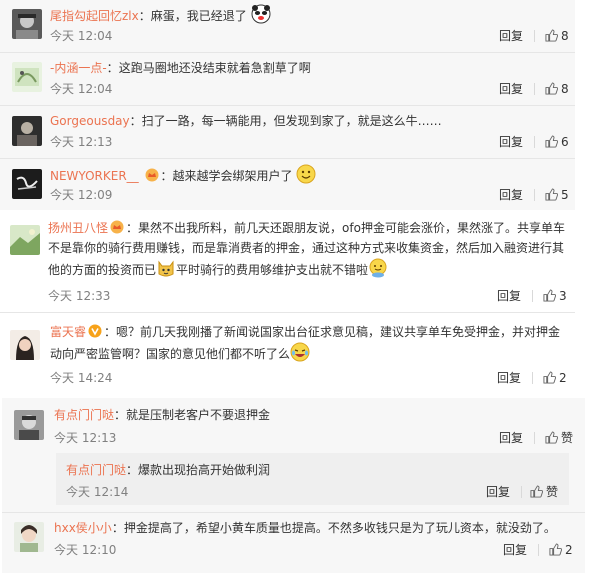  What do you see at coordinates (94, 176) in the screenshot?
I see `username-link: NEWYORKER__` at bounding box center [94, 176].